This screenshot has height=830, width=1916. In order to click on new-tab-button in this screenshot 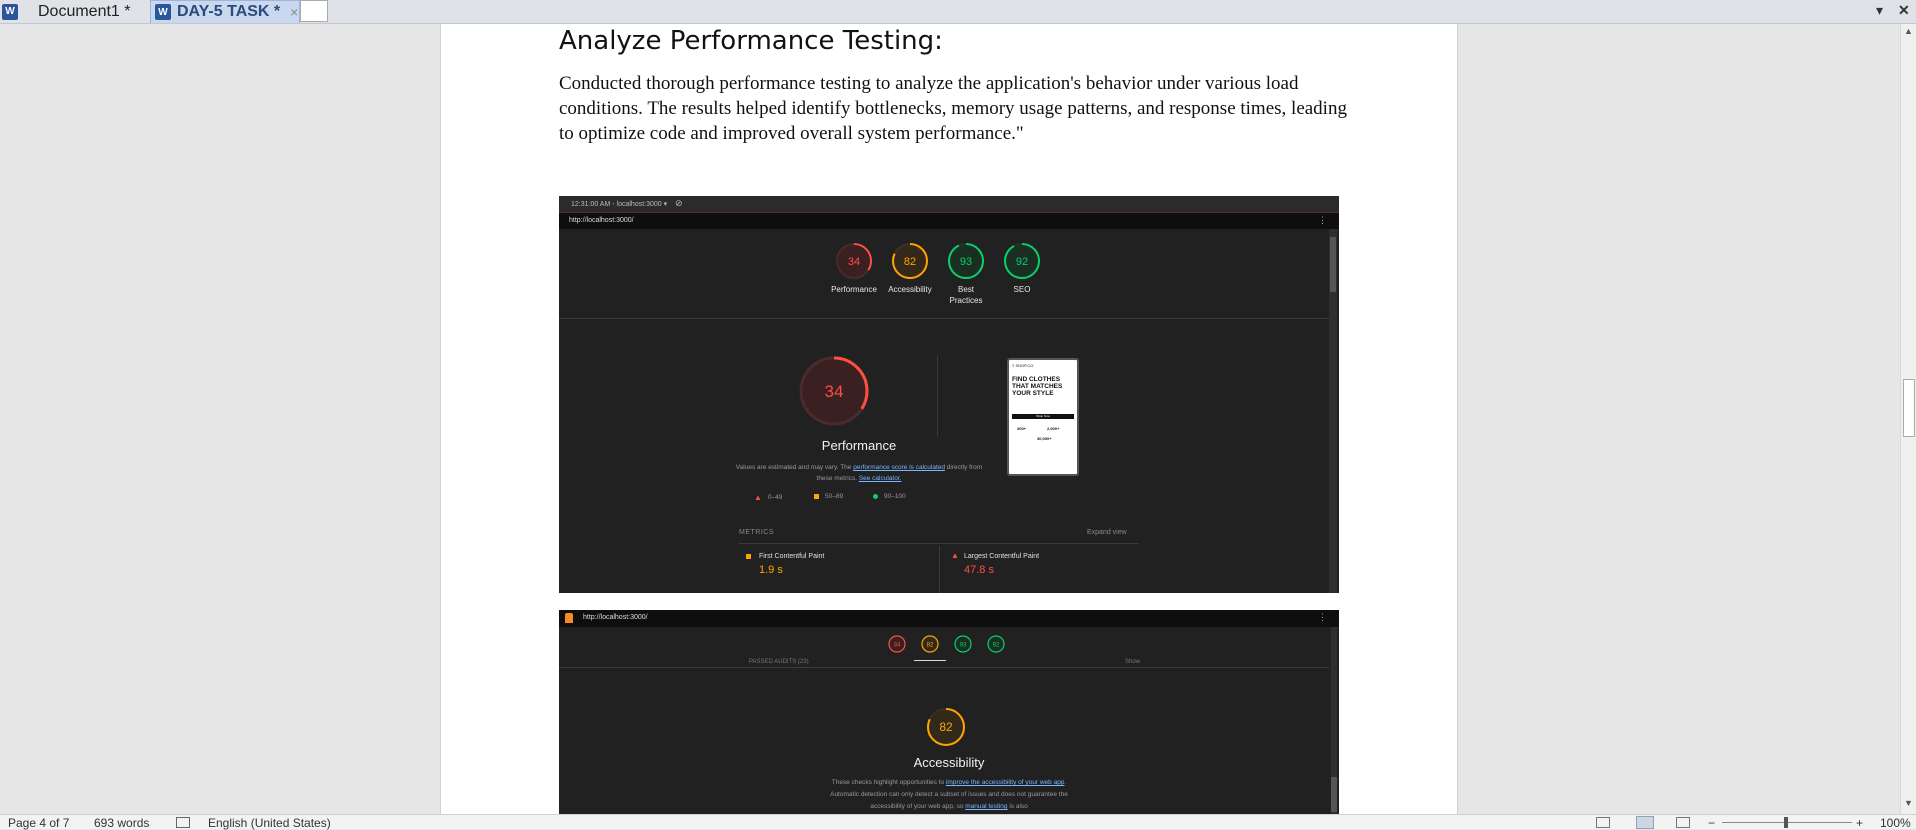, I will do `click(314, 11)`.